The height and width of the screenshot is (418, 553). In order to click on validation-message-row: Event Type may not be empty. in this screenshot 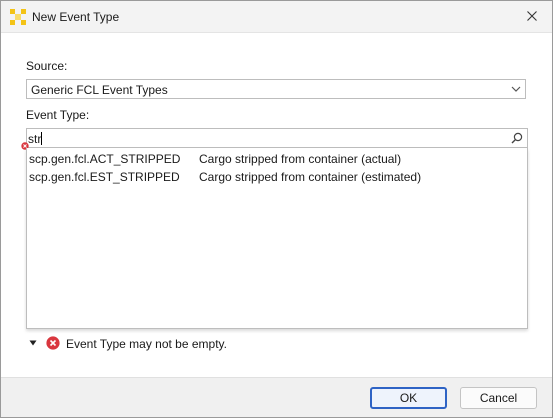, I will do `click(229, 344)`.